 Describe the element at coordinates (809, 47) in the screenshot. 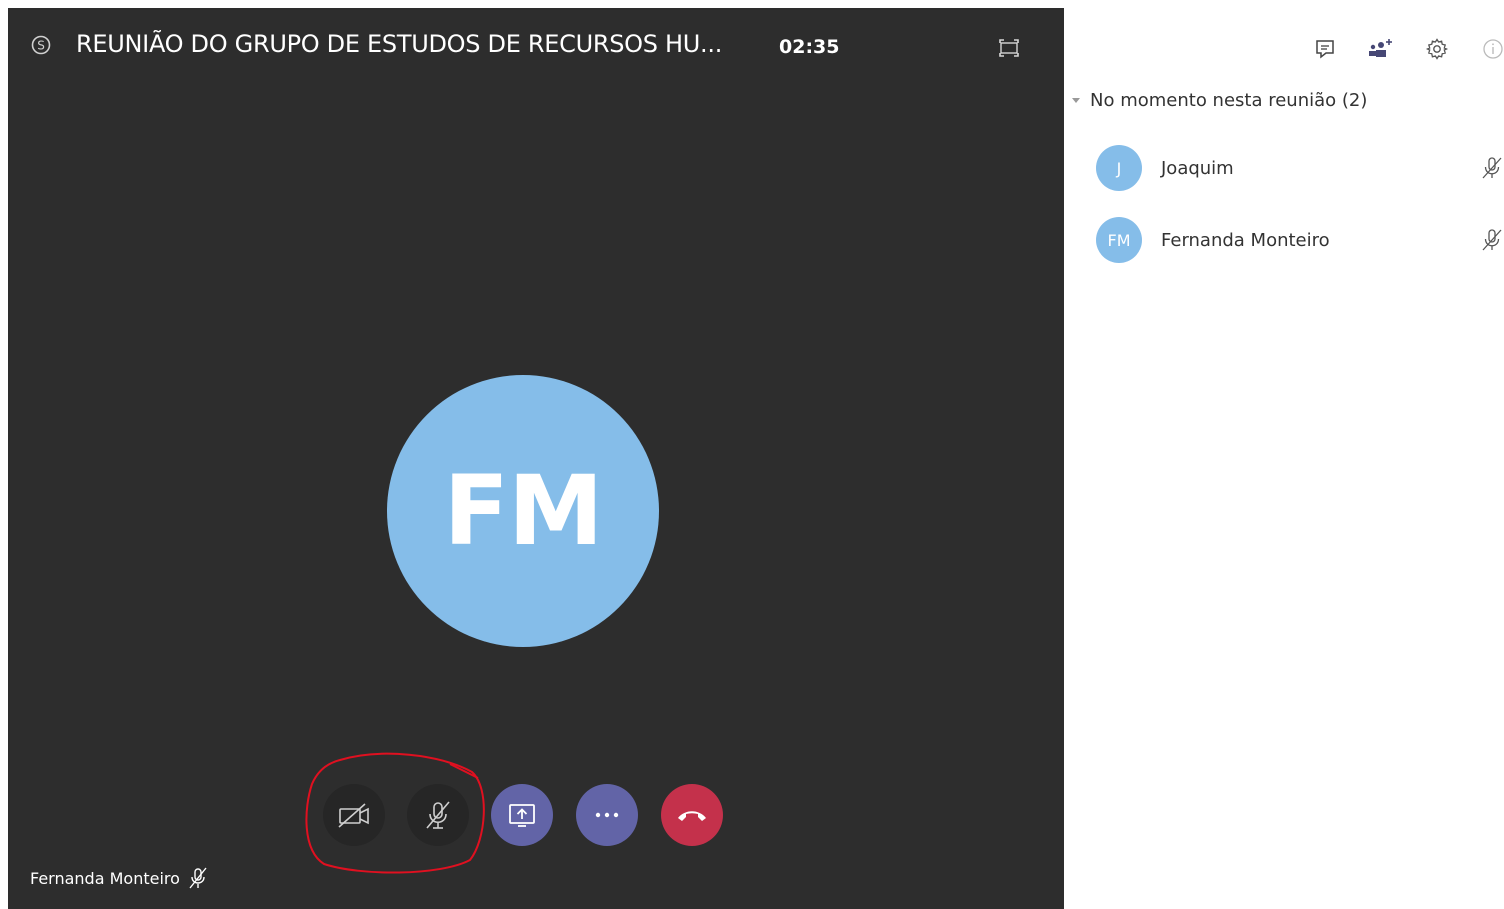

I see `call-timer: 02:35` at that location.